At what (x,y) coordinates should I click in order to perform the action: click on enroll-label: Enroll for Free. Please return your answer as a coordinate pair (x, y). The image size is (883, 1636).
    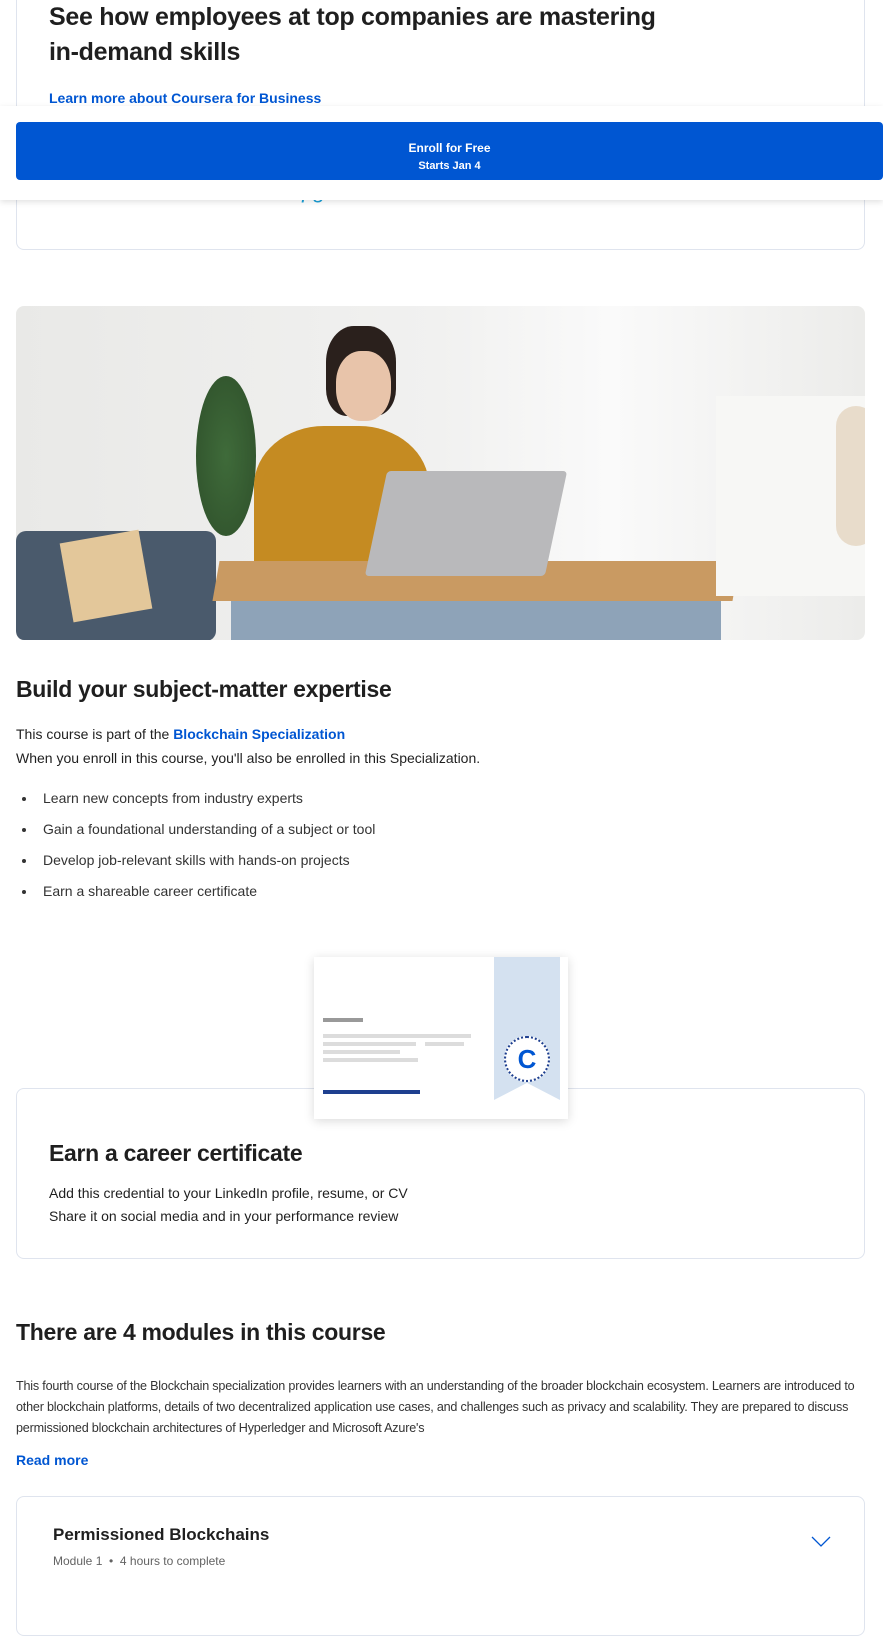
    Looking at the image, I should click on (449, 148).